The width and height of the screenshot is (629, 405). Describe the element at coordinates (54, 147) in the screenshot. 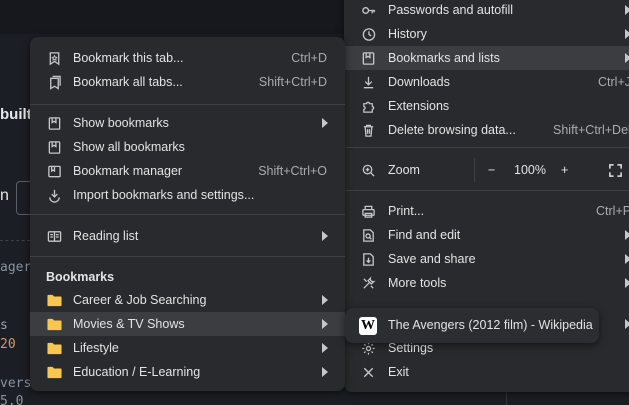

I see `bookmarks-icon` at that location.